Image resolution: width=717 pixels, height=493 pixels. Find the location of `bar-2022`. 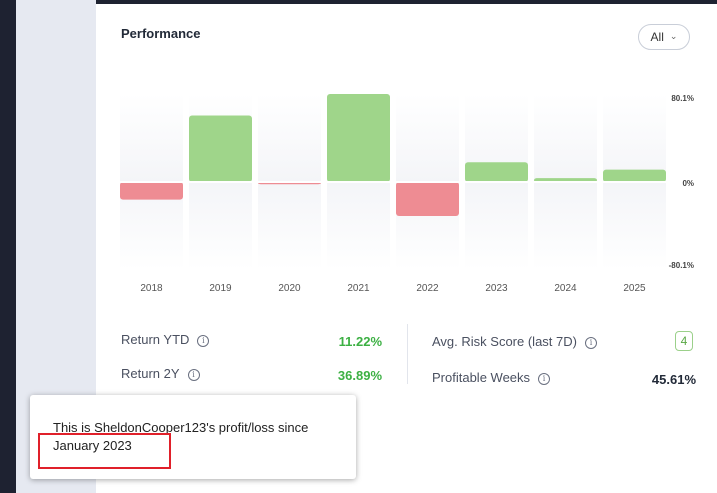

bar-2022 is located at coordinates (427, 199).